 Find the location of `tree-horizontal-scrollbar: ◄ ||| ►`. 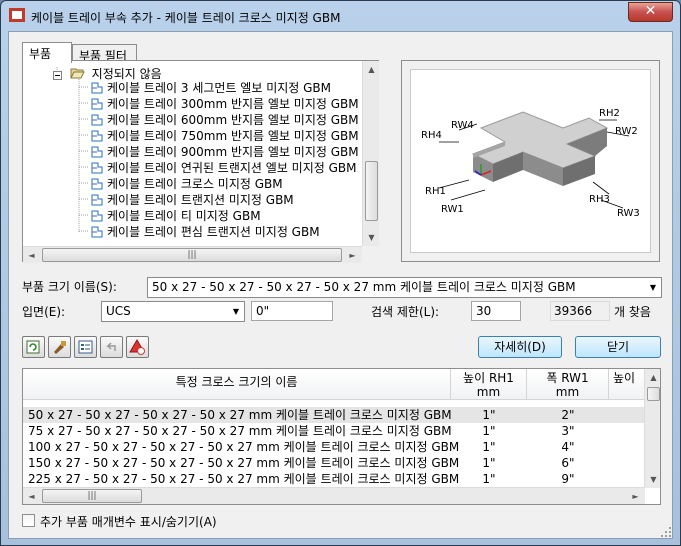

tree-horizontal-scrollbar: ◄ ||| ► is located at coordinates (192, 254).